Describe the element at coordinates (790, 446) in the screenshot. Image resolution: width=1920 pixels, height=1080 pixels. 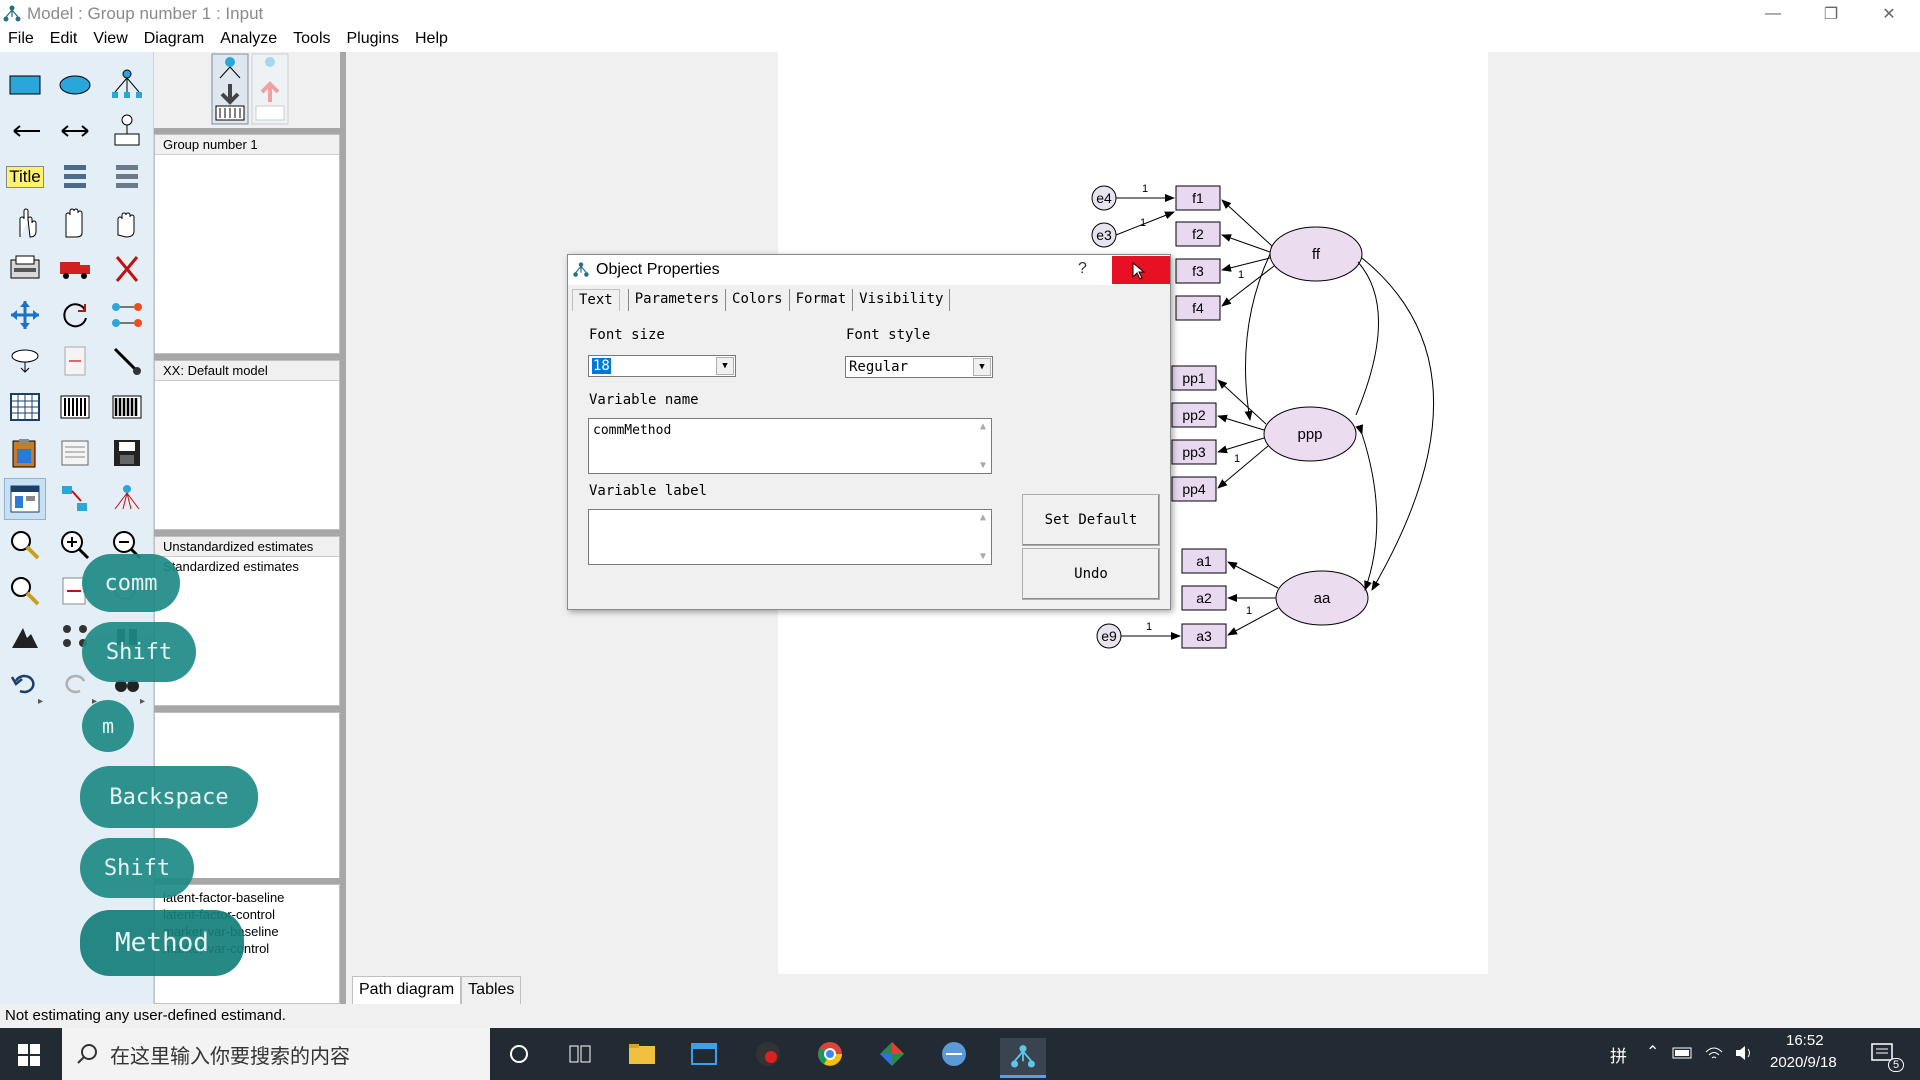
I see `variable-name-field: commMethod ▲ ▼` at that location.